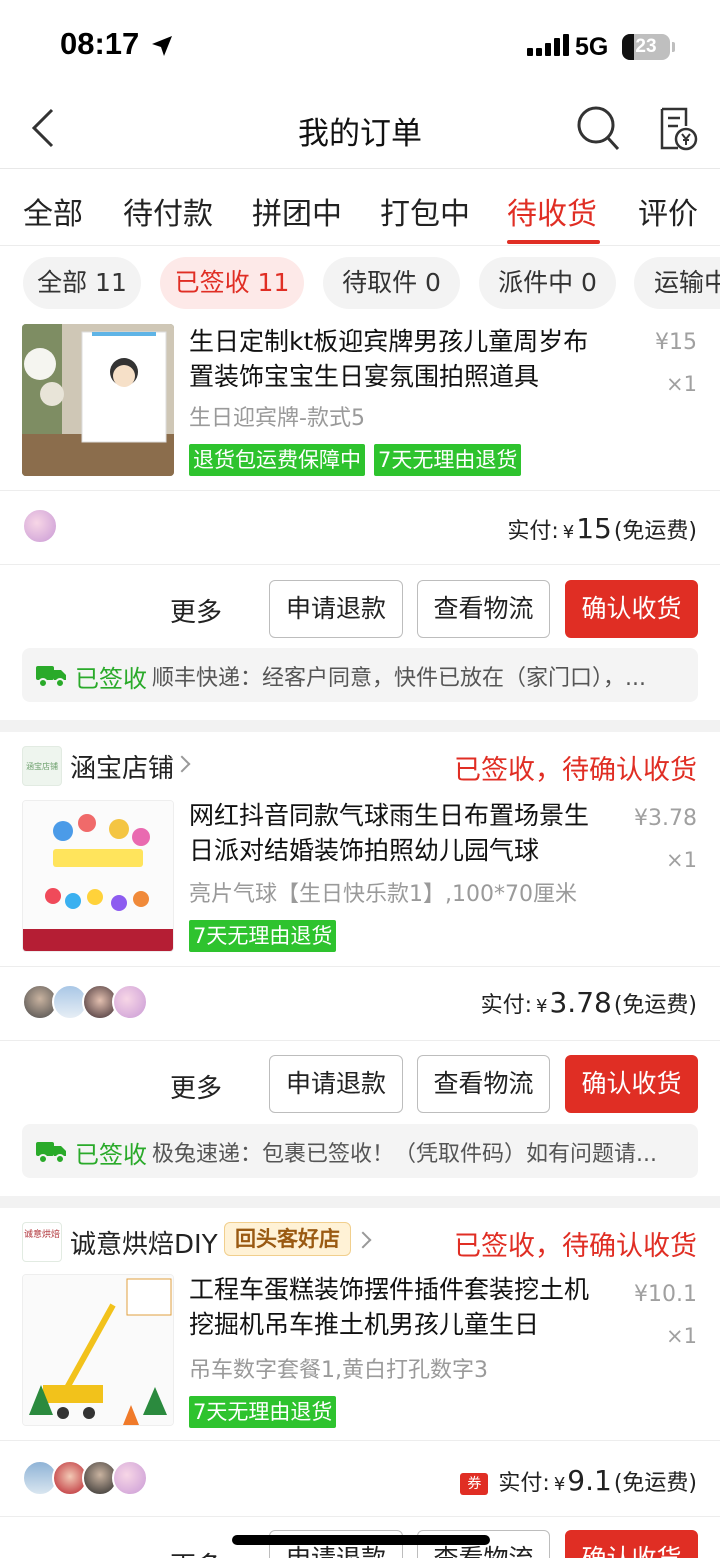  What do you see at coordinates (111, 1155) in the screenshot?
I see `logistics-status: 已签收` at bounding box center [111, 1155].